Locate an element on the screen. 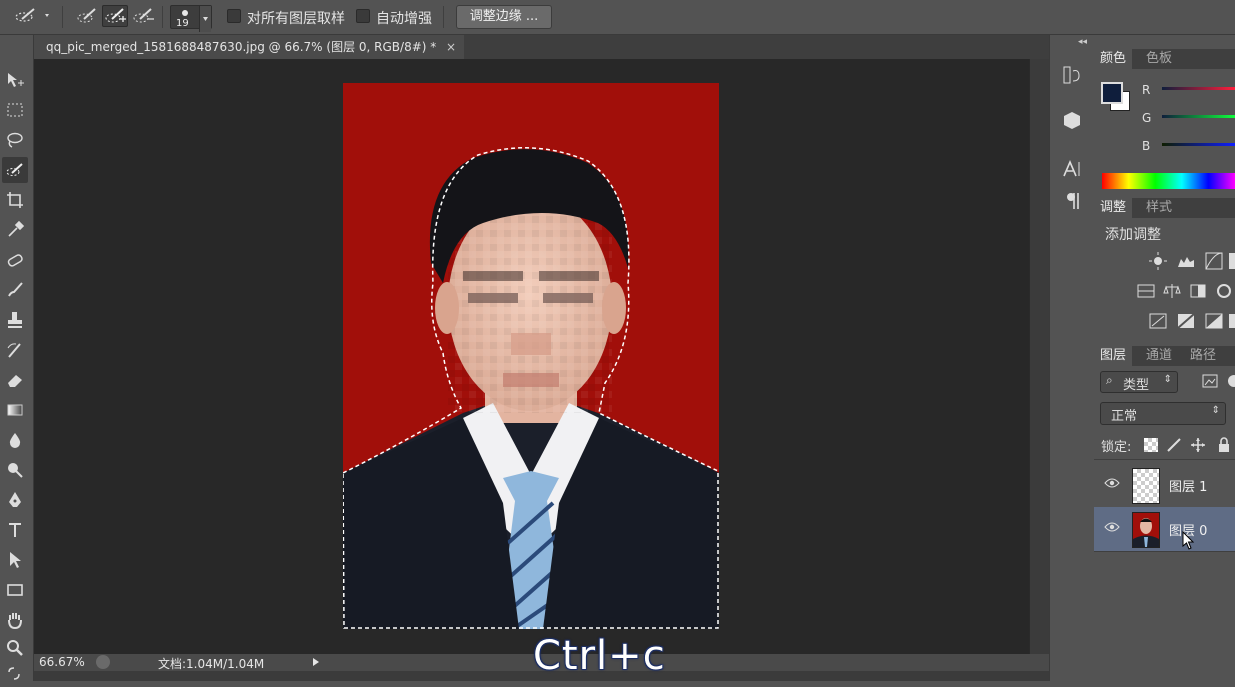  brush-size-value: 19 is located at coordinates (182, 23).